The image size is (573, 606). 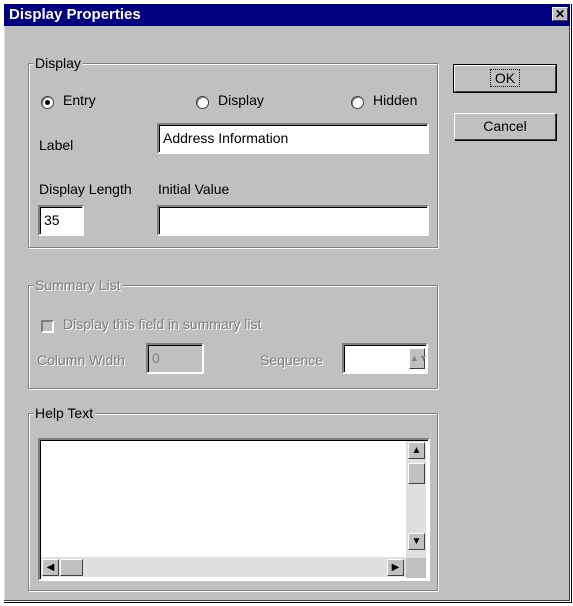 I want to click on ok-button: OK, so click(x=505, y=78).